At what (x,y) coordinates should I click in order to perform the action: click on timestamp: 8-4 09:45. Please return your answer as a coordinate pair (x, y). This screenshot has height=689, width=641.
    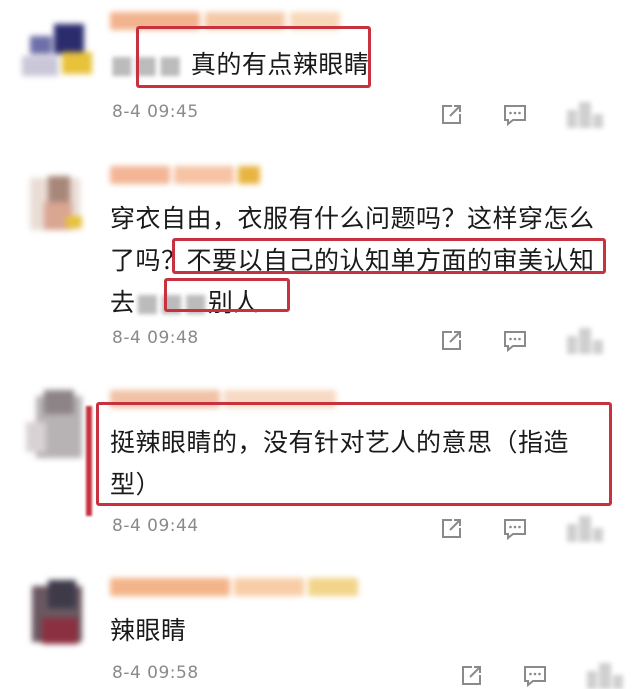
    Looking at the image, I should click on (155, 112).